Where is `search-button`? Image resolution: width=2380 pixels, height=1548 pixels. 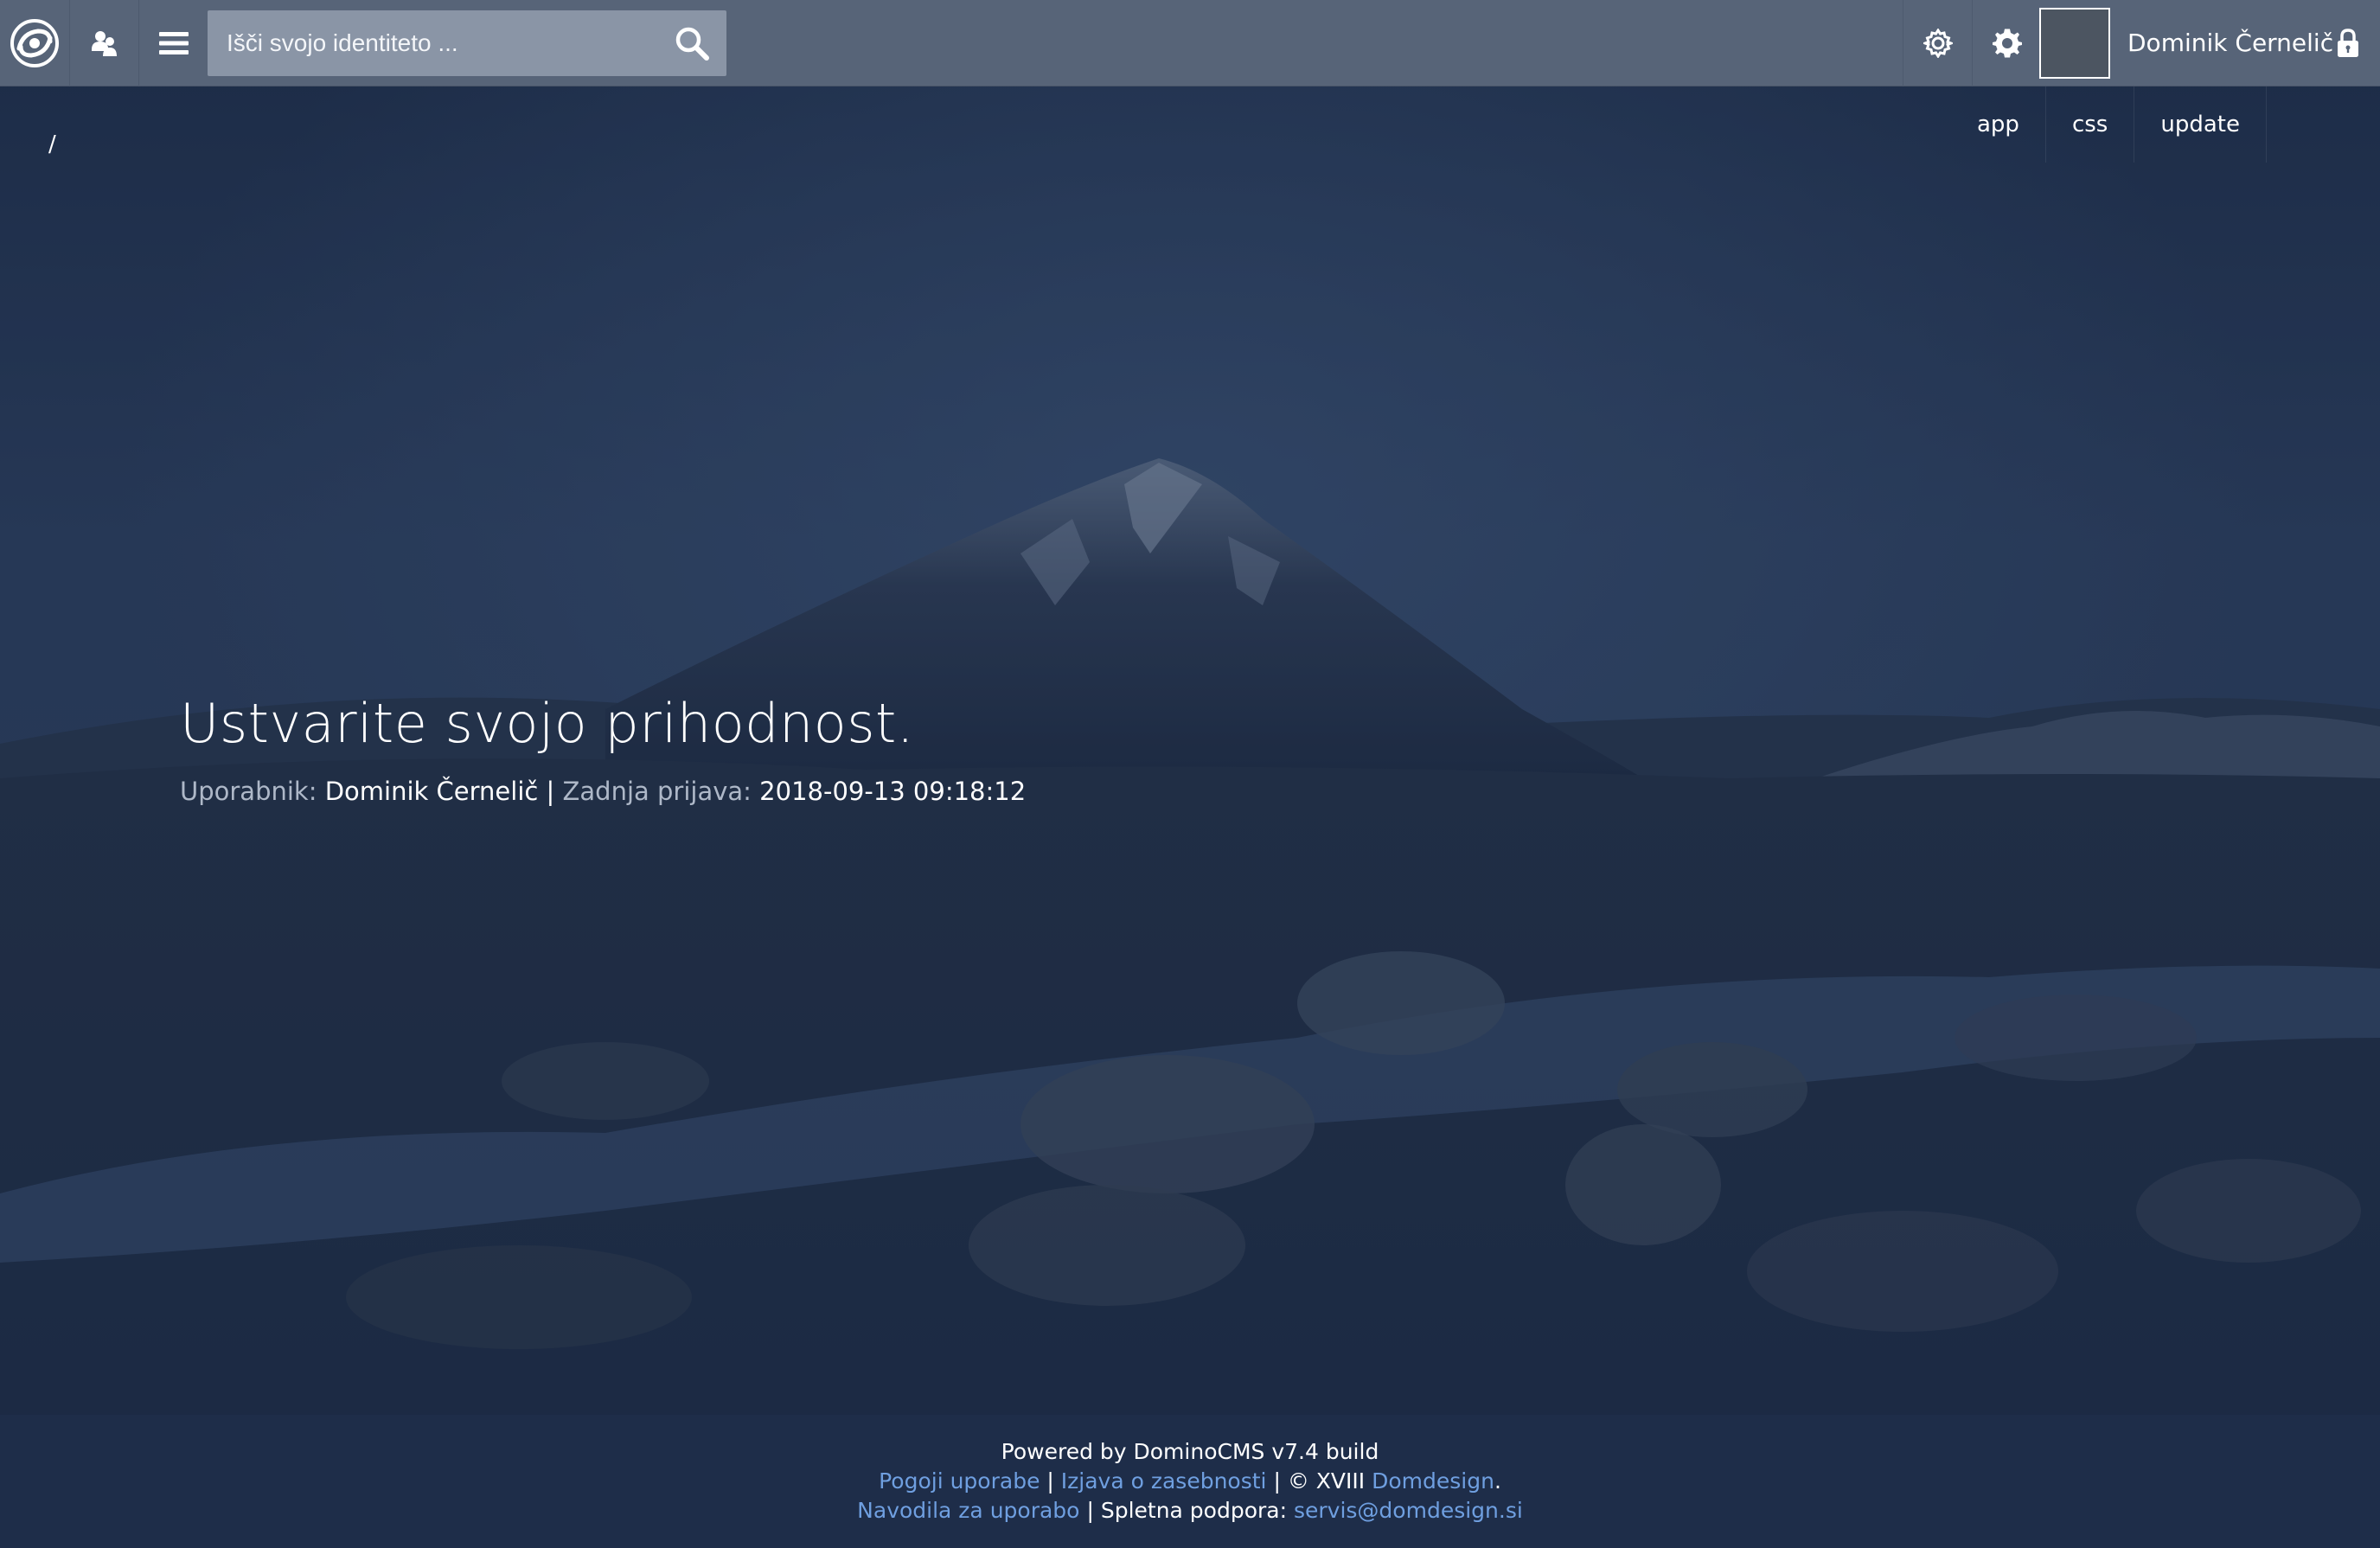 search-button is located at coordinates (692, 43).